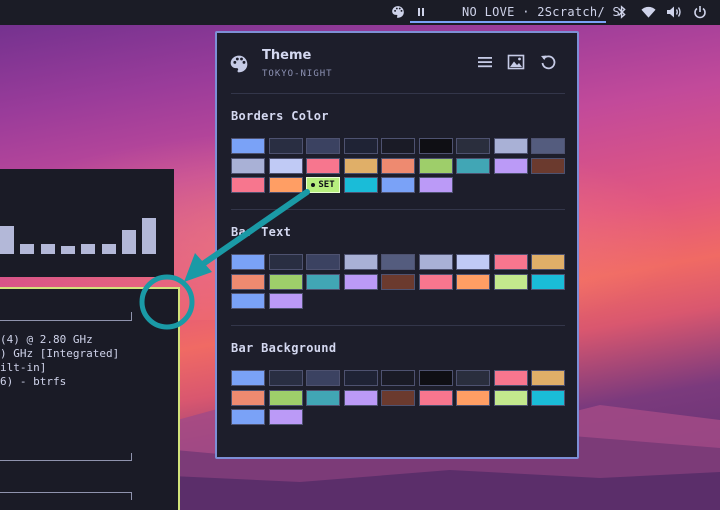 The width and height of the screenshot is (720, 510). What do you see at coordinates (60, 353) in the screenshot?
I see `gpu-info: ) GHz [Integrated]` at bounding box center [60, 353].